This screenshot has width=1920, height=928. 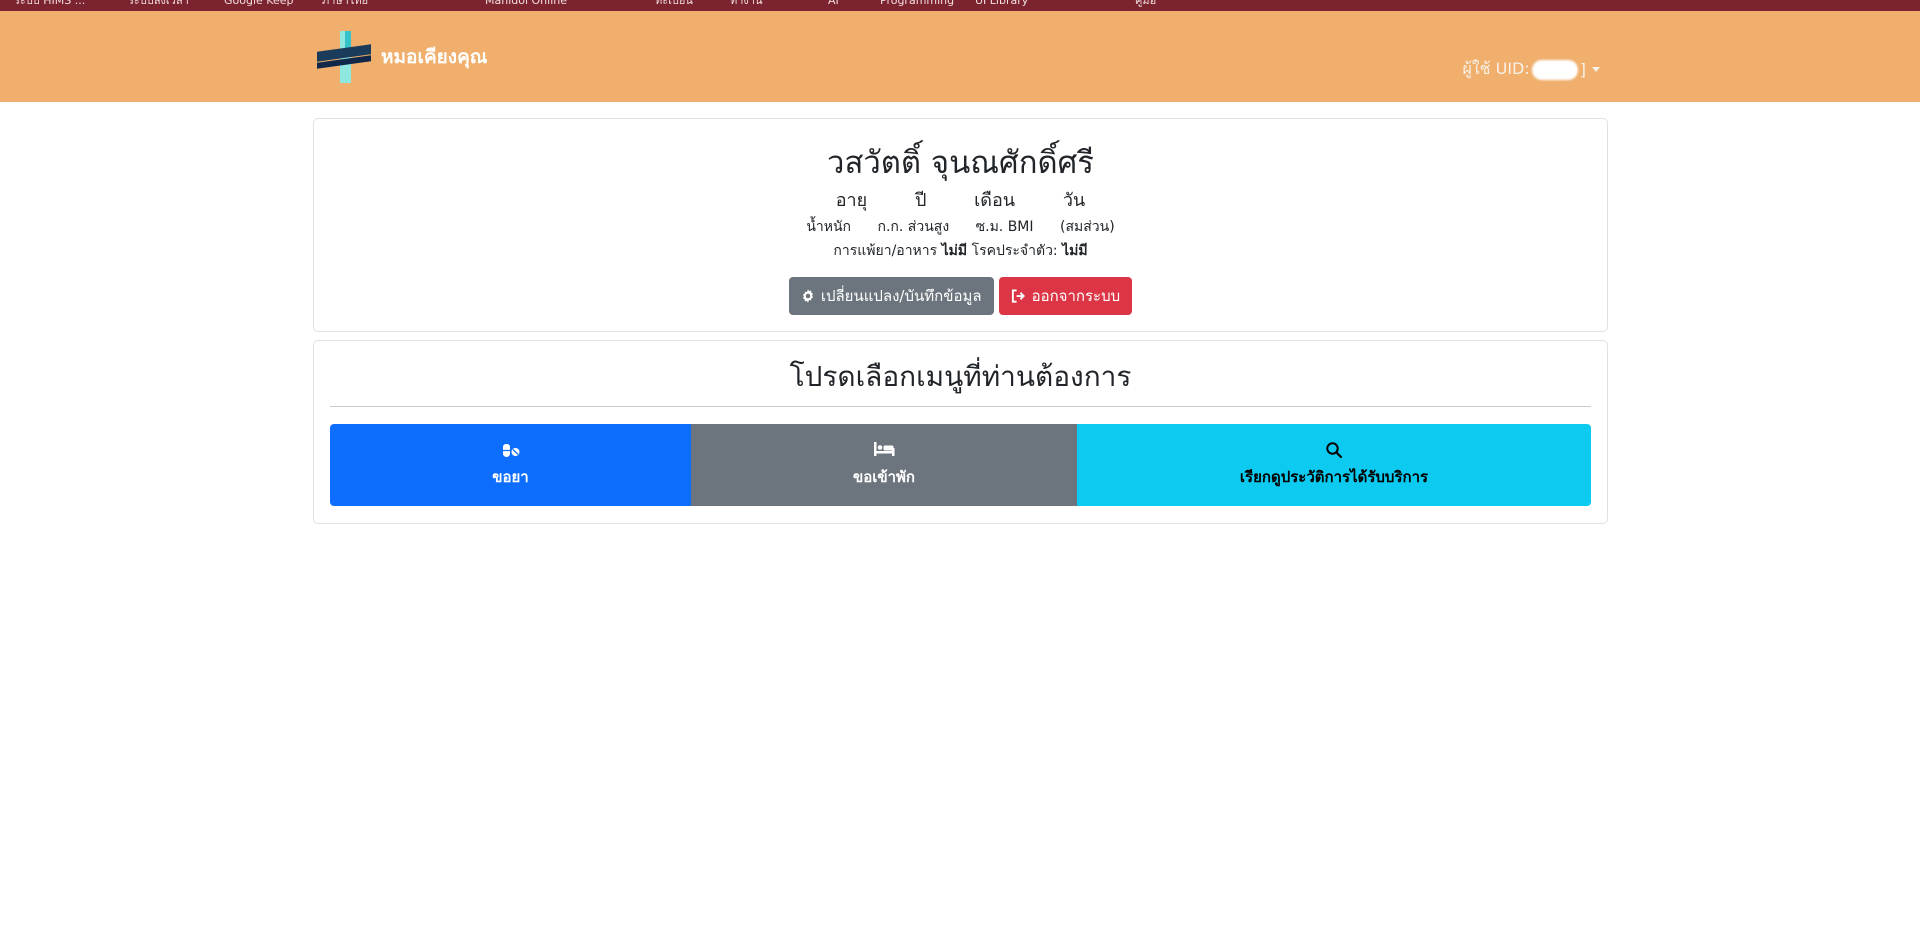 What do you see at coordinates (884, 477) in the screenshot?
I see `request-stay-label: ขอเข้าพัก` at bounding box center [884, 477].